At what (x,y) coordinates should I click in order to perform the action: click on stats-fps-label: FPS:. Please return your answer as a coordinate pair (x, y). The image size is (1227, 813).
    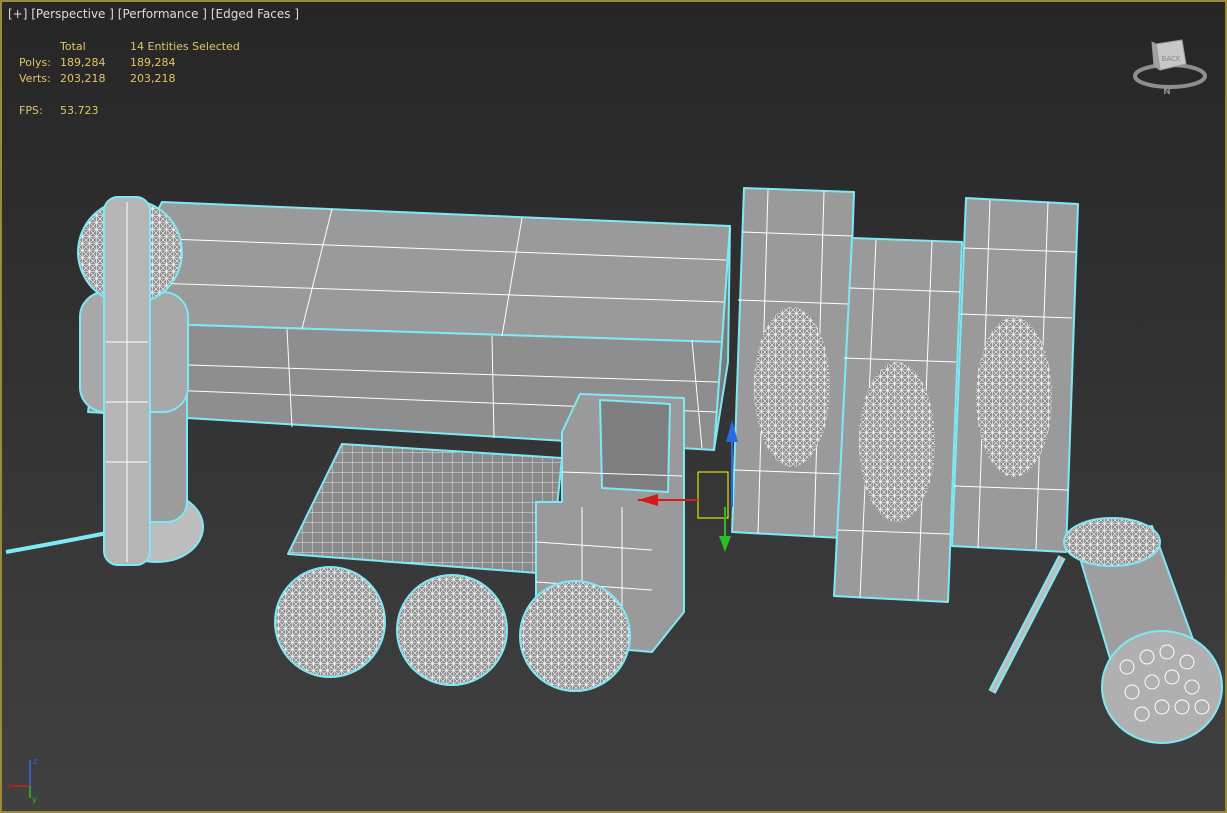
    Looking at the image, I should click on (31, 110).